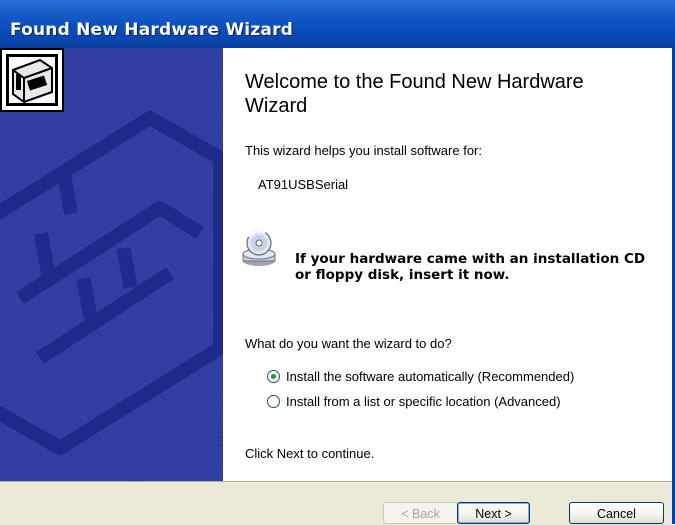  What do you see at coordinates (273, 401) in the screenshot?
I see `radio-list-install` at bounding box center [273, 401].